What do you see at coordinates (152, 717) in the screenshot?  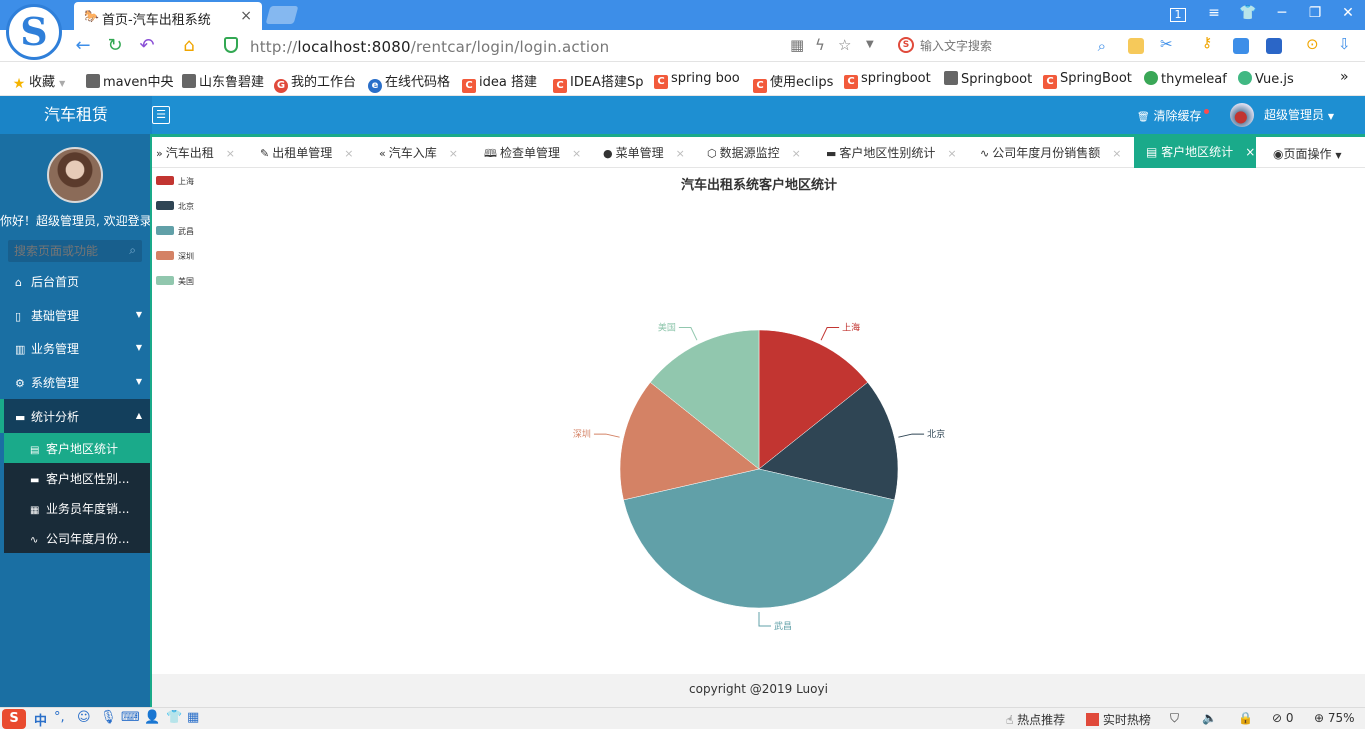 I see `user-icon: 👤` at bounding box center [152, 717].